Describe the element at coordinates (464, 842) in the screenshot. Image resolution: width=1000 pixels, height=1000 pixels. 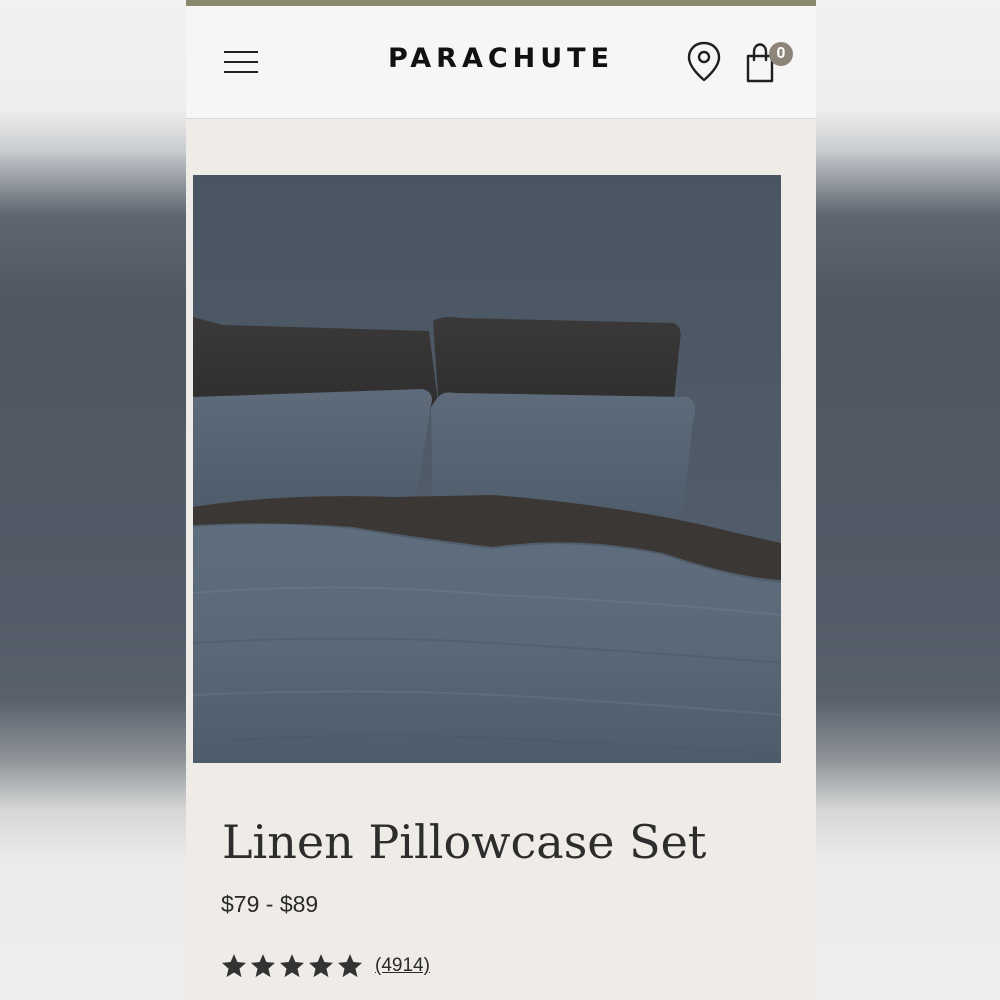
I see `product-title: Linen Pillowcase Set` at that location.